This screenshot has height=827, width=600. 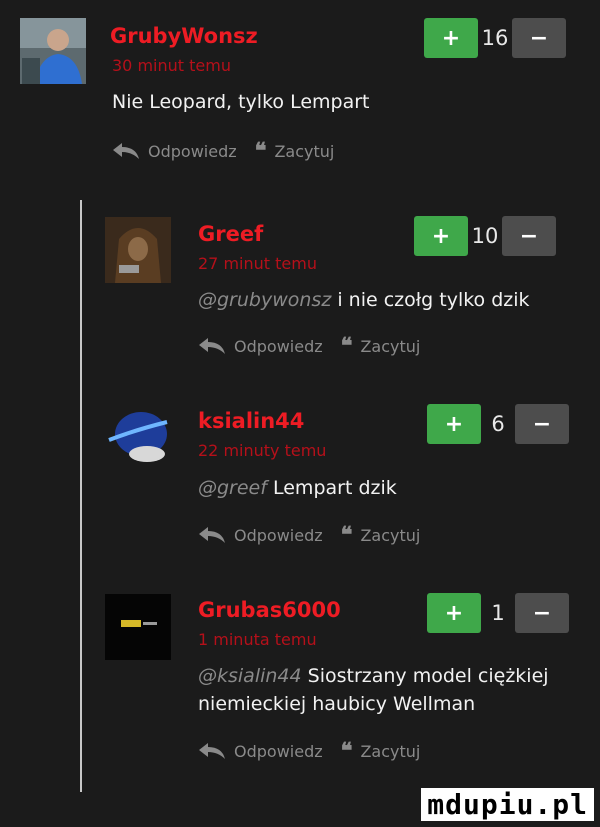 What do you see at coordinates (264, 300) in the screenshot?
I see `mention-link: @grubywonsz` at bounding box center [264, 300].